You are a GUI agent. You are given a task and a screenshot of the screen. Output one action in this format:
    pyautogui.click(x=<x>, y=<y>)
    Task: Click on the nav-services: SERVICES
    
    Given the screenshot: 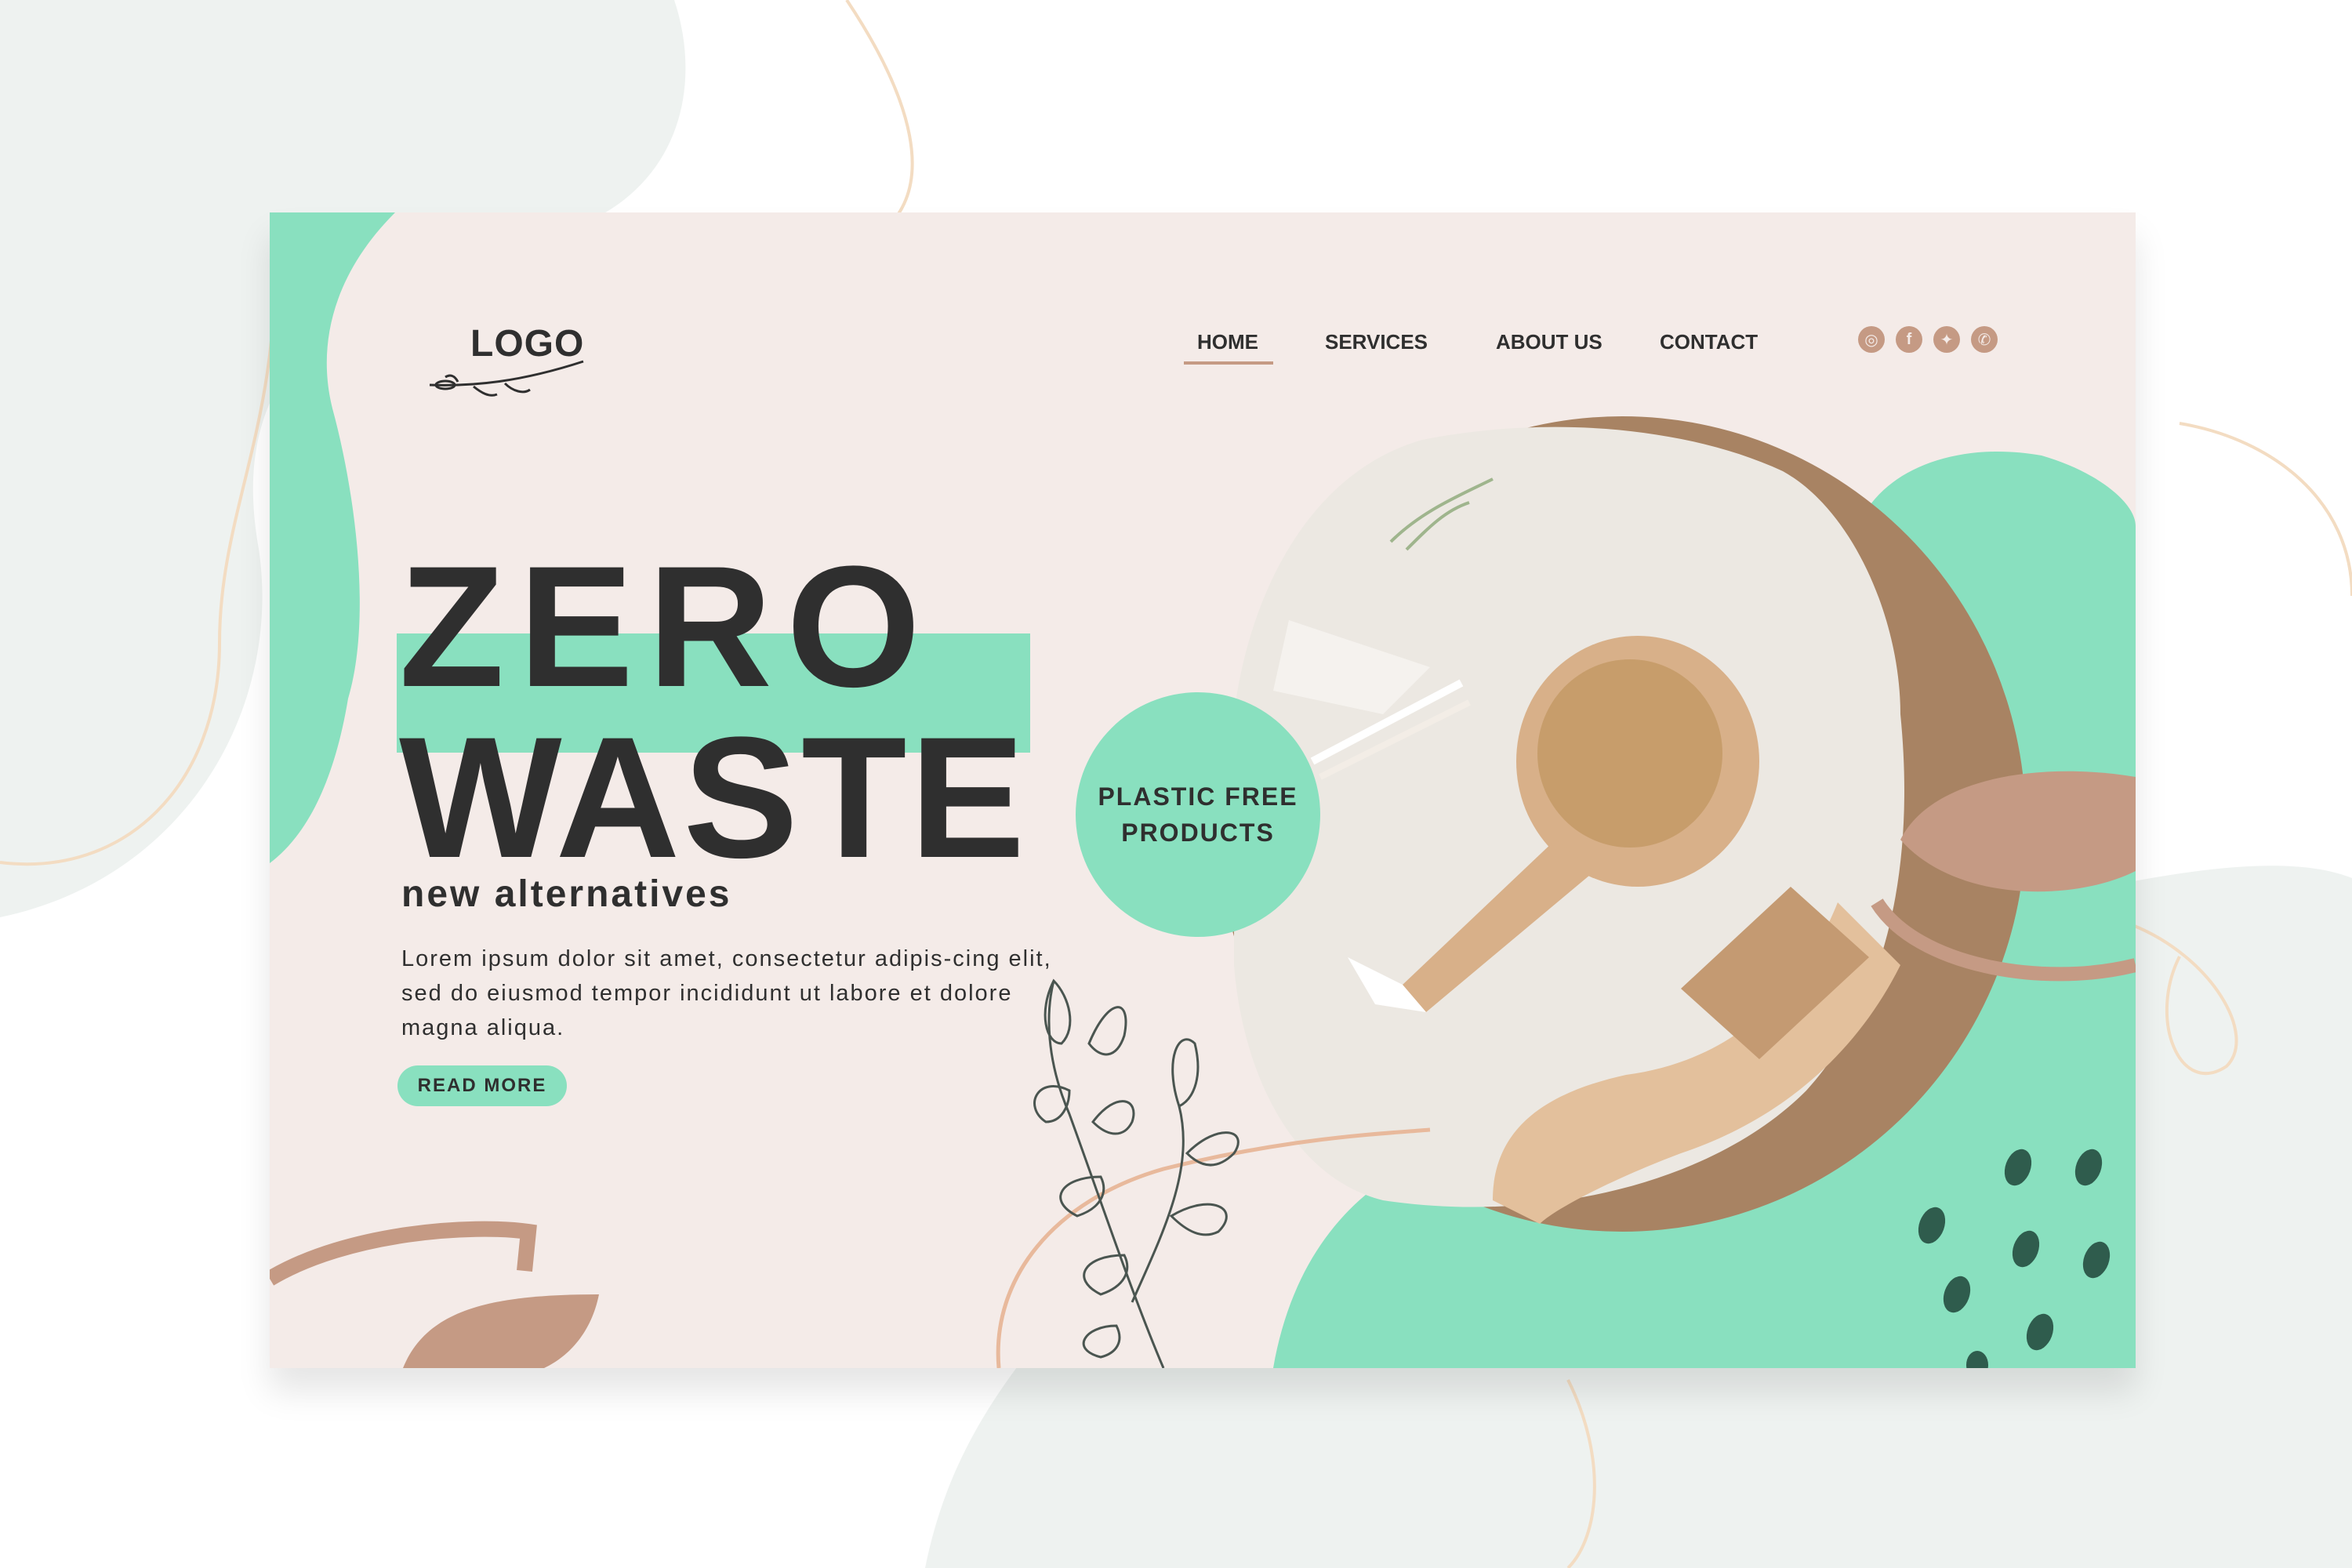 What is the action you would take?
    pyautogui.click(x=1376, y=342)
    